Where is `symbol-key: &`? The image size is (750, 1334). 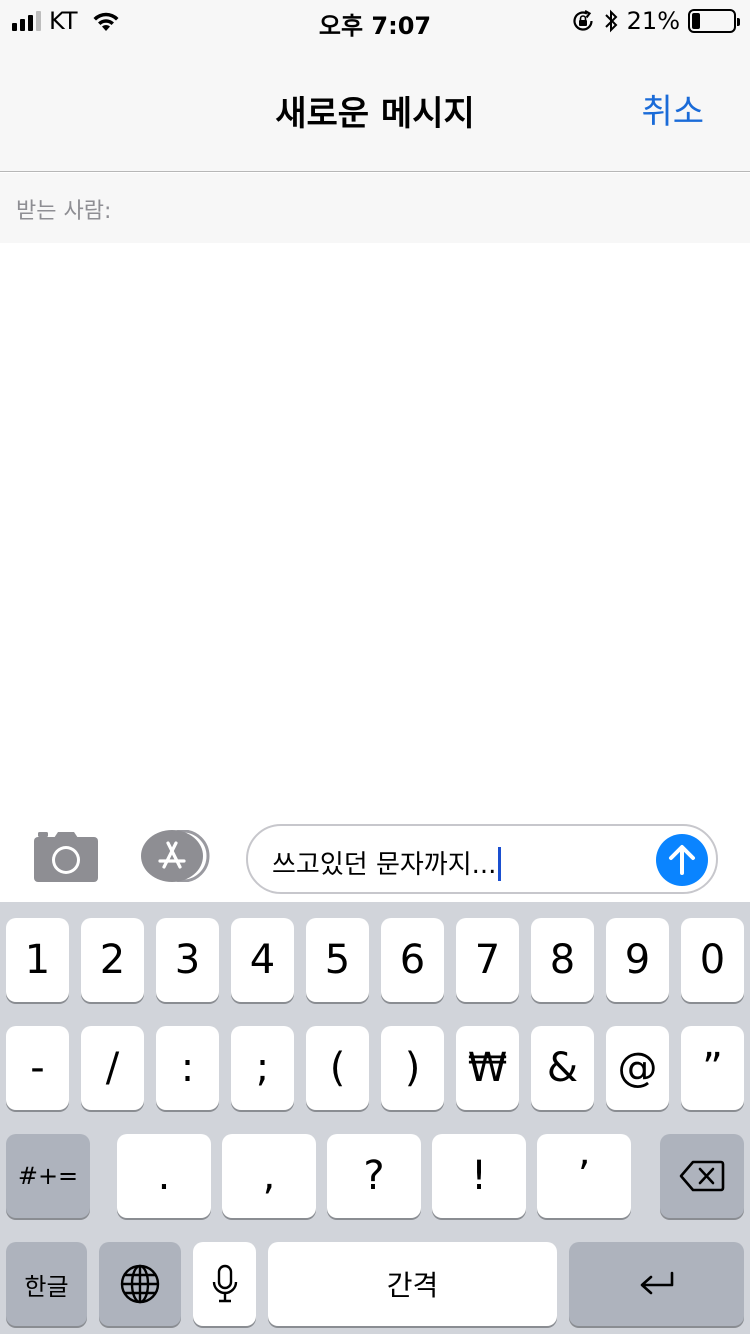 symbol-key: & is located at coordinates (562, 1068).